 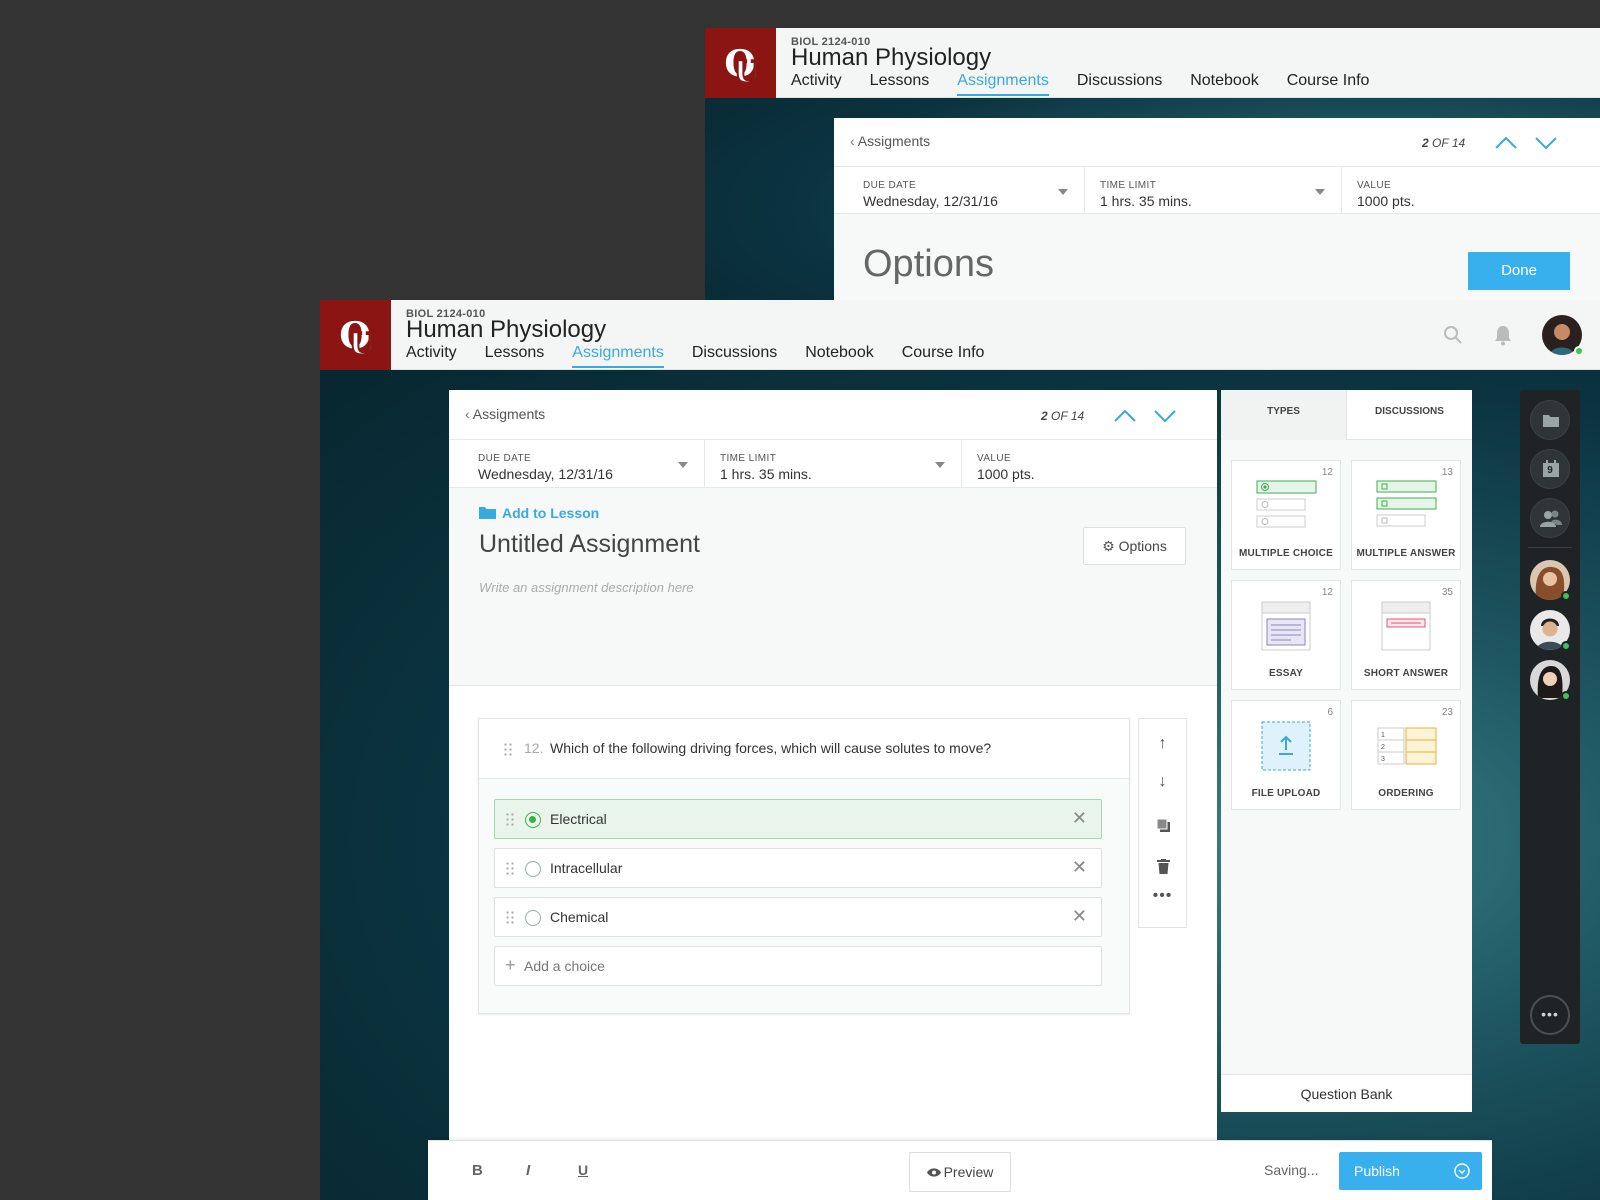 What do you see at coordinates (933, 1172) in the screenshot?
I see `eye-icon` at bounding box center [933, 1172].